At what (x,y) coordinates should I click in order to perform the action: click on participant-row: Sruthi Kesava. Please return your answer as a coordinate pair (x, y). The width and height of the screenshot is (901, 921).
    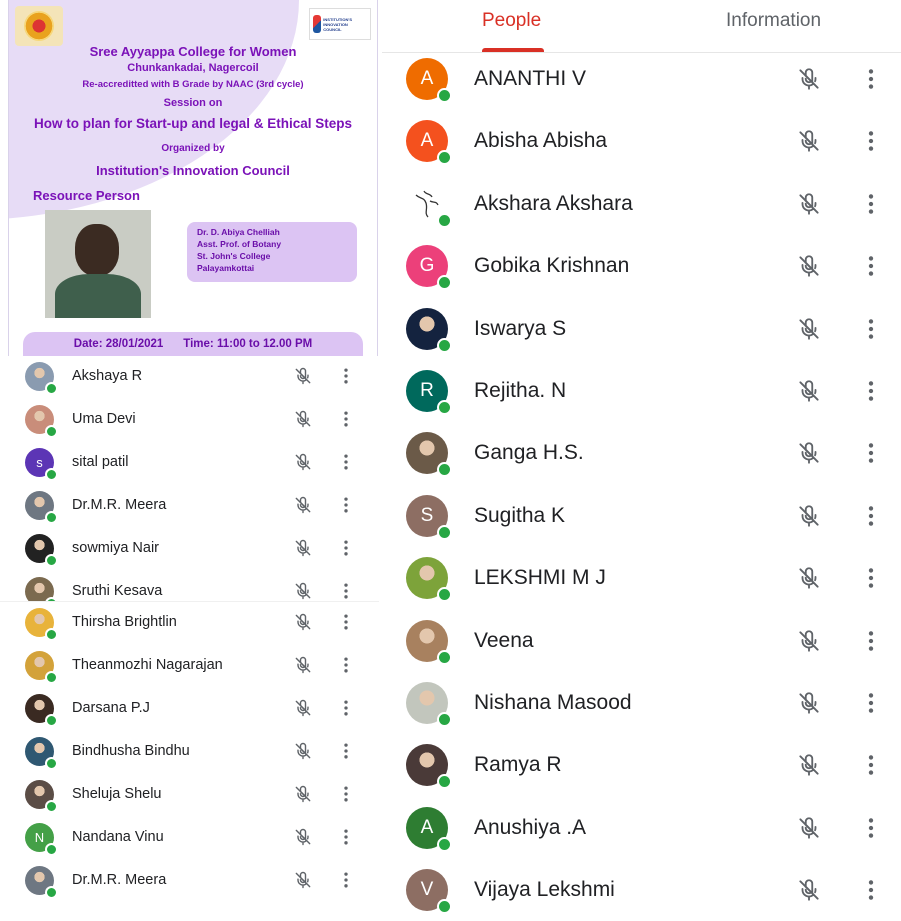
    Looking at the image, I should click on (190, 586).